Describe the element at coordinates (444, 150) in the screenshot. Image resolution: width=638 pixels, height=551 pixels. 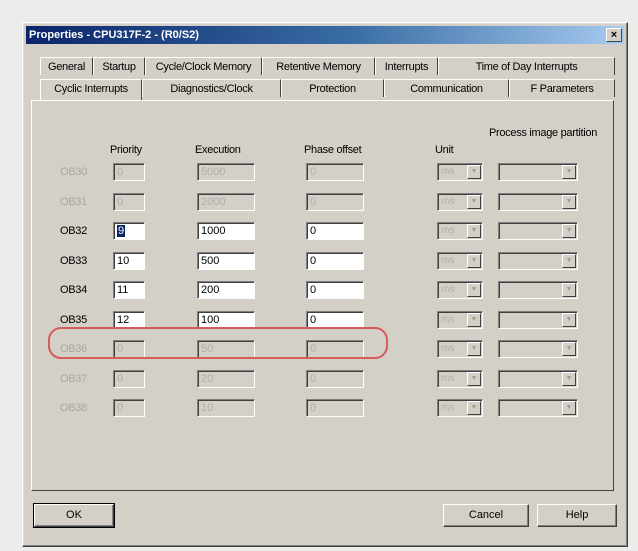
I see `unit-header: Unit` at that location.